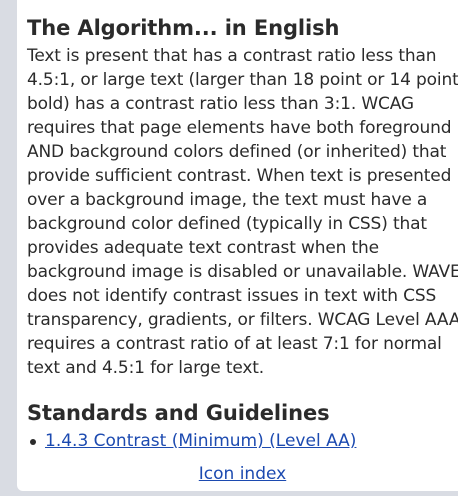 This screenshot has width=458, height=496. What do you see at coordinates (183, 28) in the screenshot?
I see `algorithm-heading: The Algorithm... in English` at bounding box center [183, 28].